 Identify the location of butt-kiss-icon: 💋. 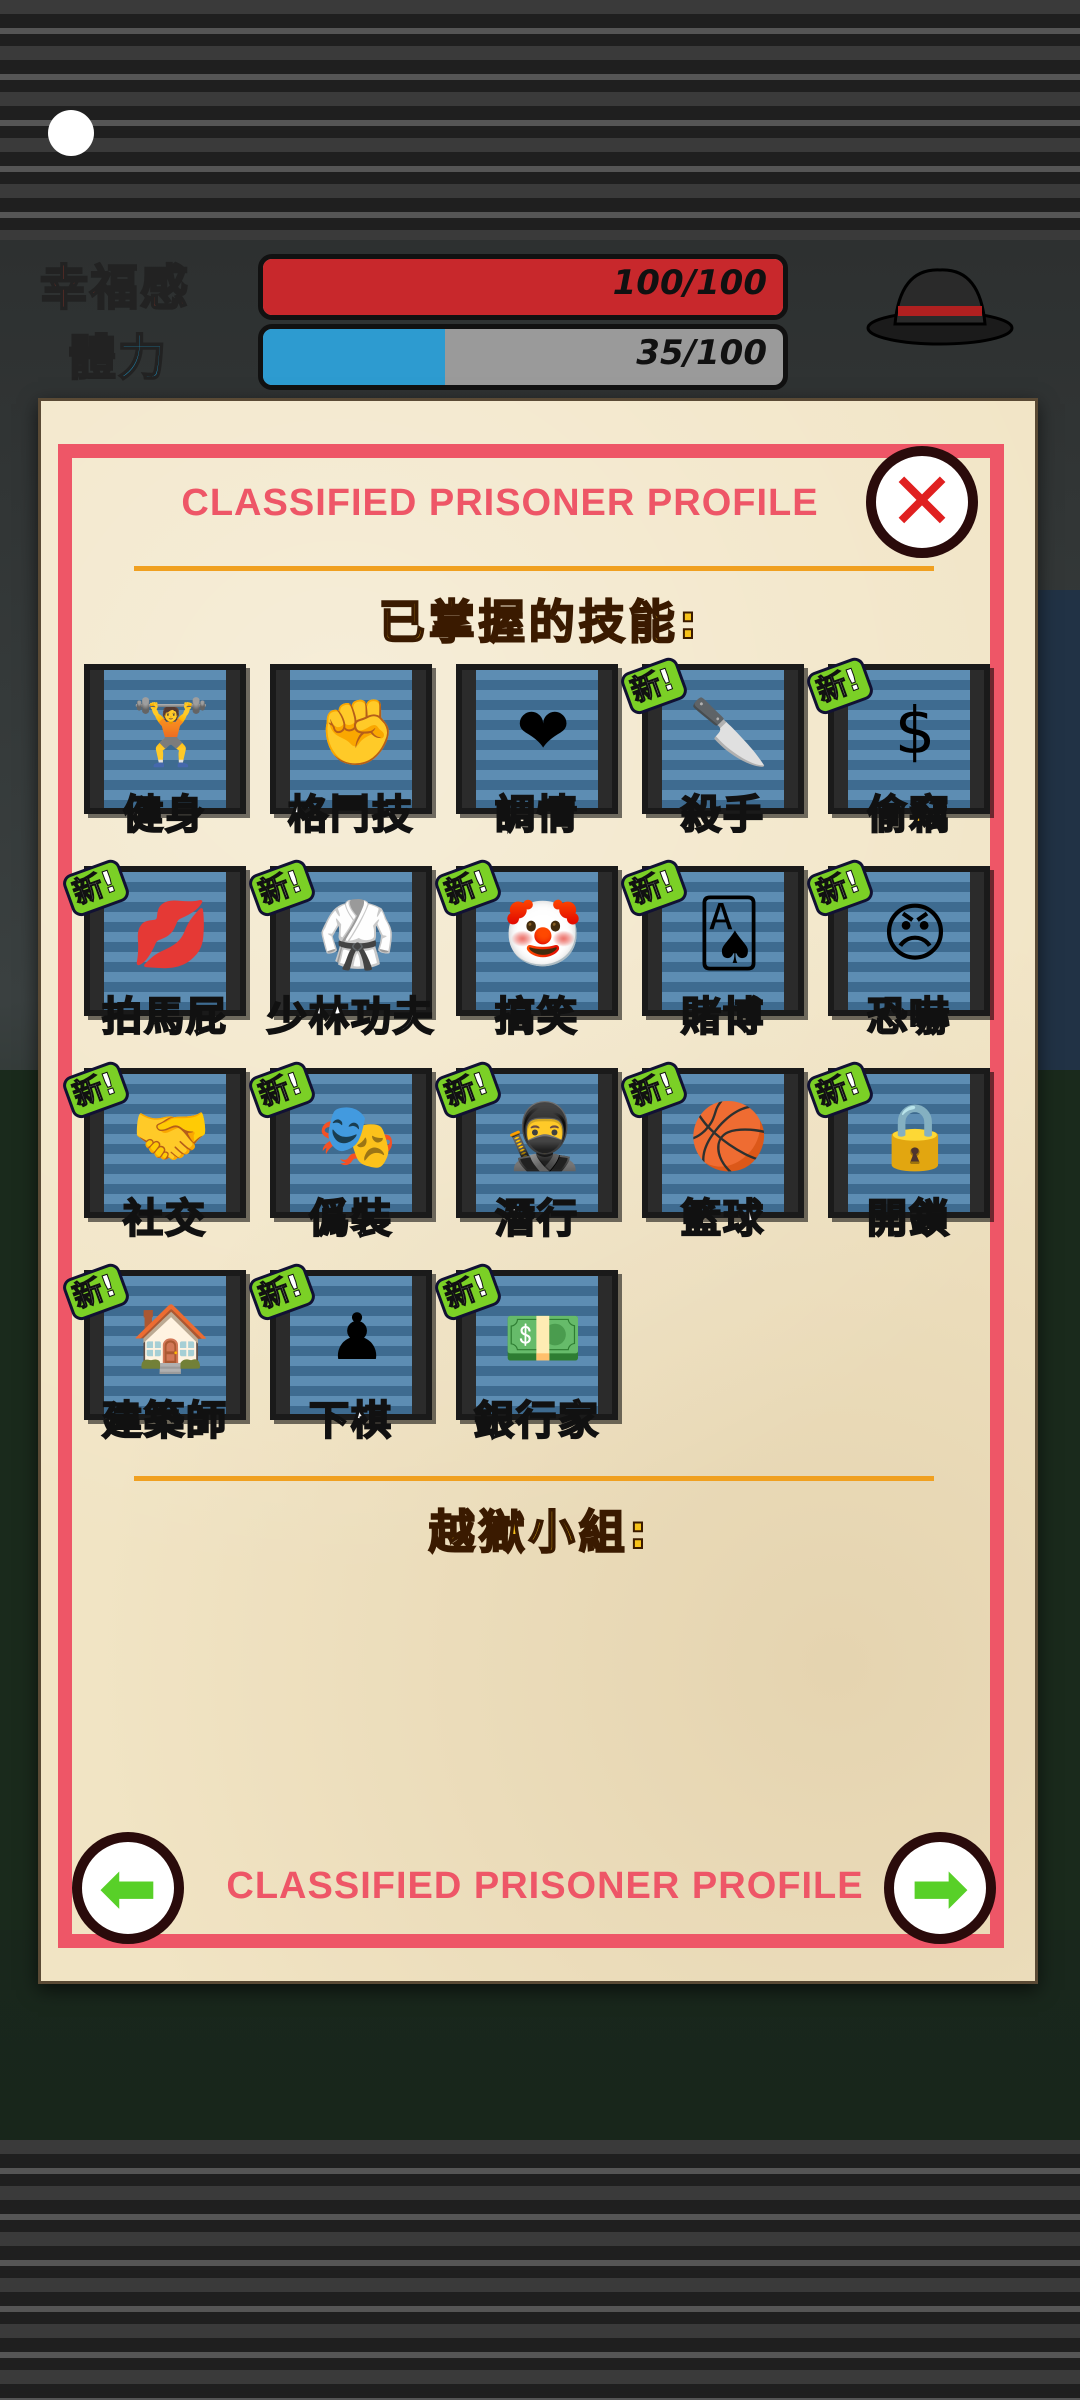
(171, 934).